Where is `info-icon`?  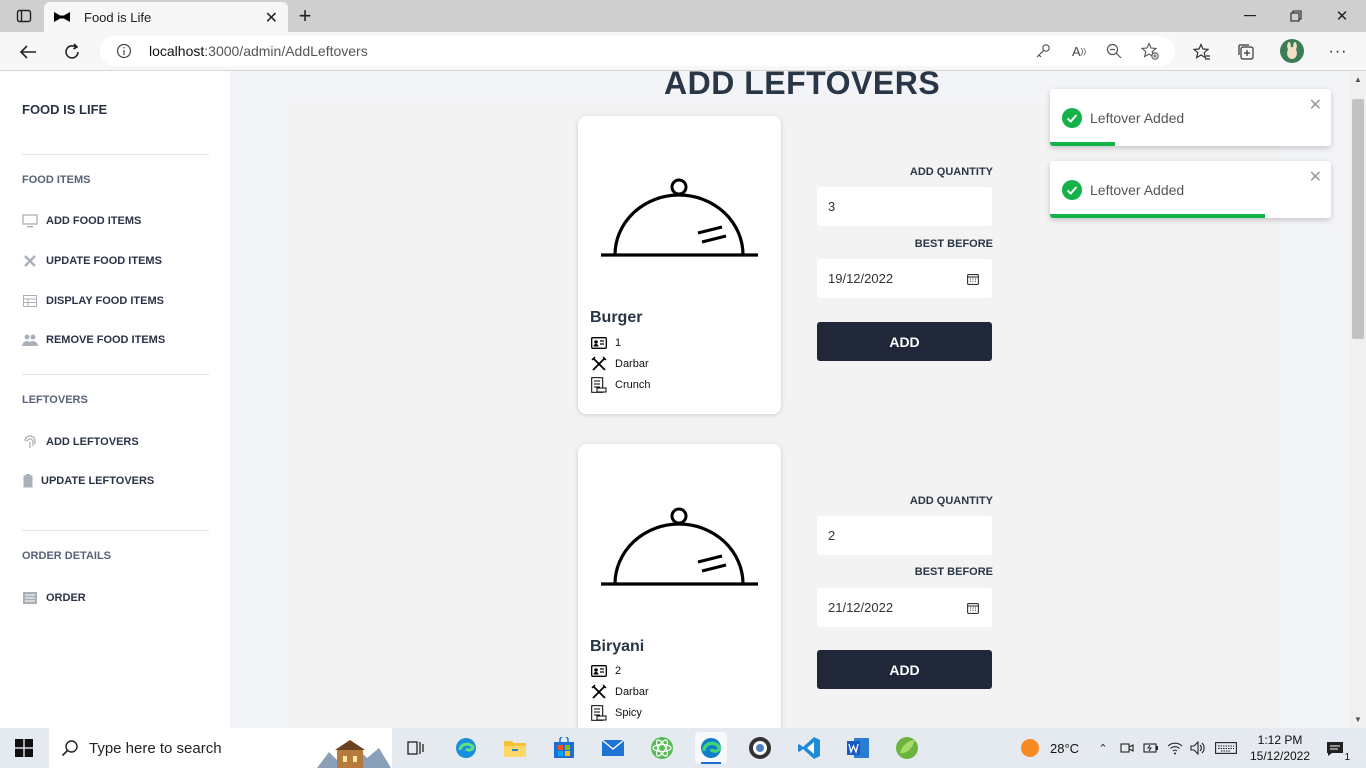
info-icon is located at coordinates (124, 51).